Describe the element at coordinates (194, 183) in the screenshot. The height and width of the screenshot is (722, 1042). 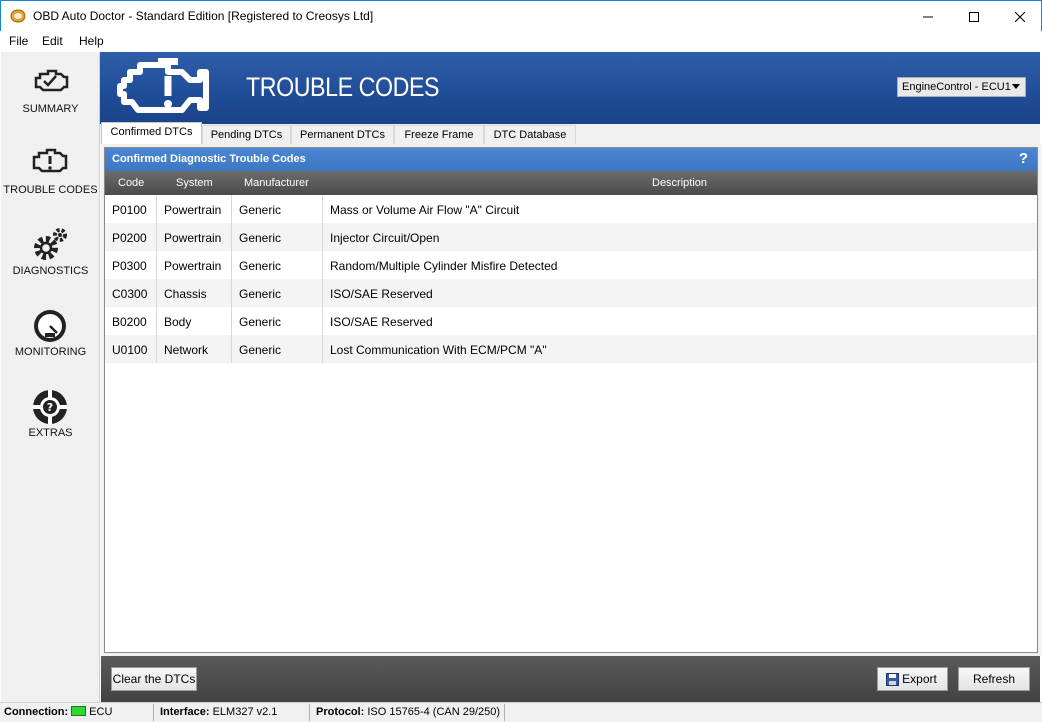
I see `column-header-system: System` at that location.